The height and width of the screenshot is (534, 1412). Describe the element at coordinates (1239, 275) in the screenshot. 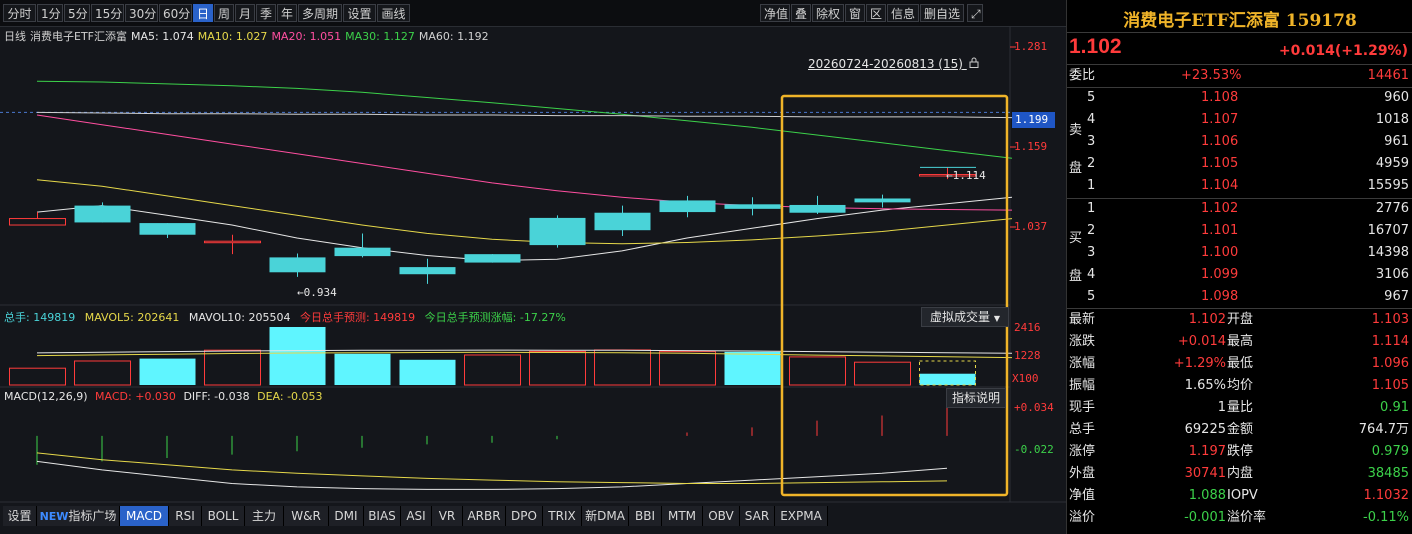

I see `order-row: 4 1.099 3106` at that location.